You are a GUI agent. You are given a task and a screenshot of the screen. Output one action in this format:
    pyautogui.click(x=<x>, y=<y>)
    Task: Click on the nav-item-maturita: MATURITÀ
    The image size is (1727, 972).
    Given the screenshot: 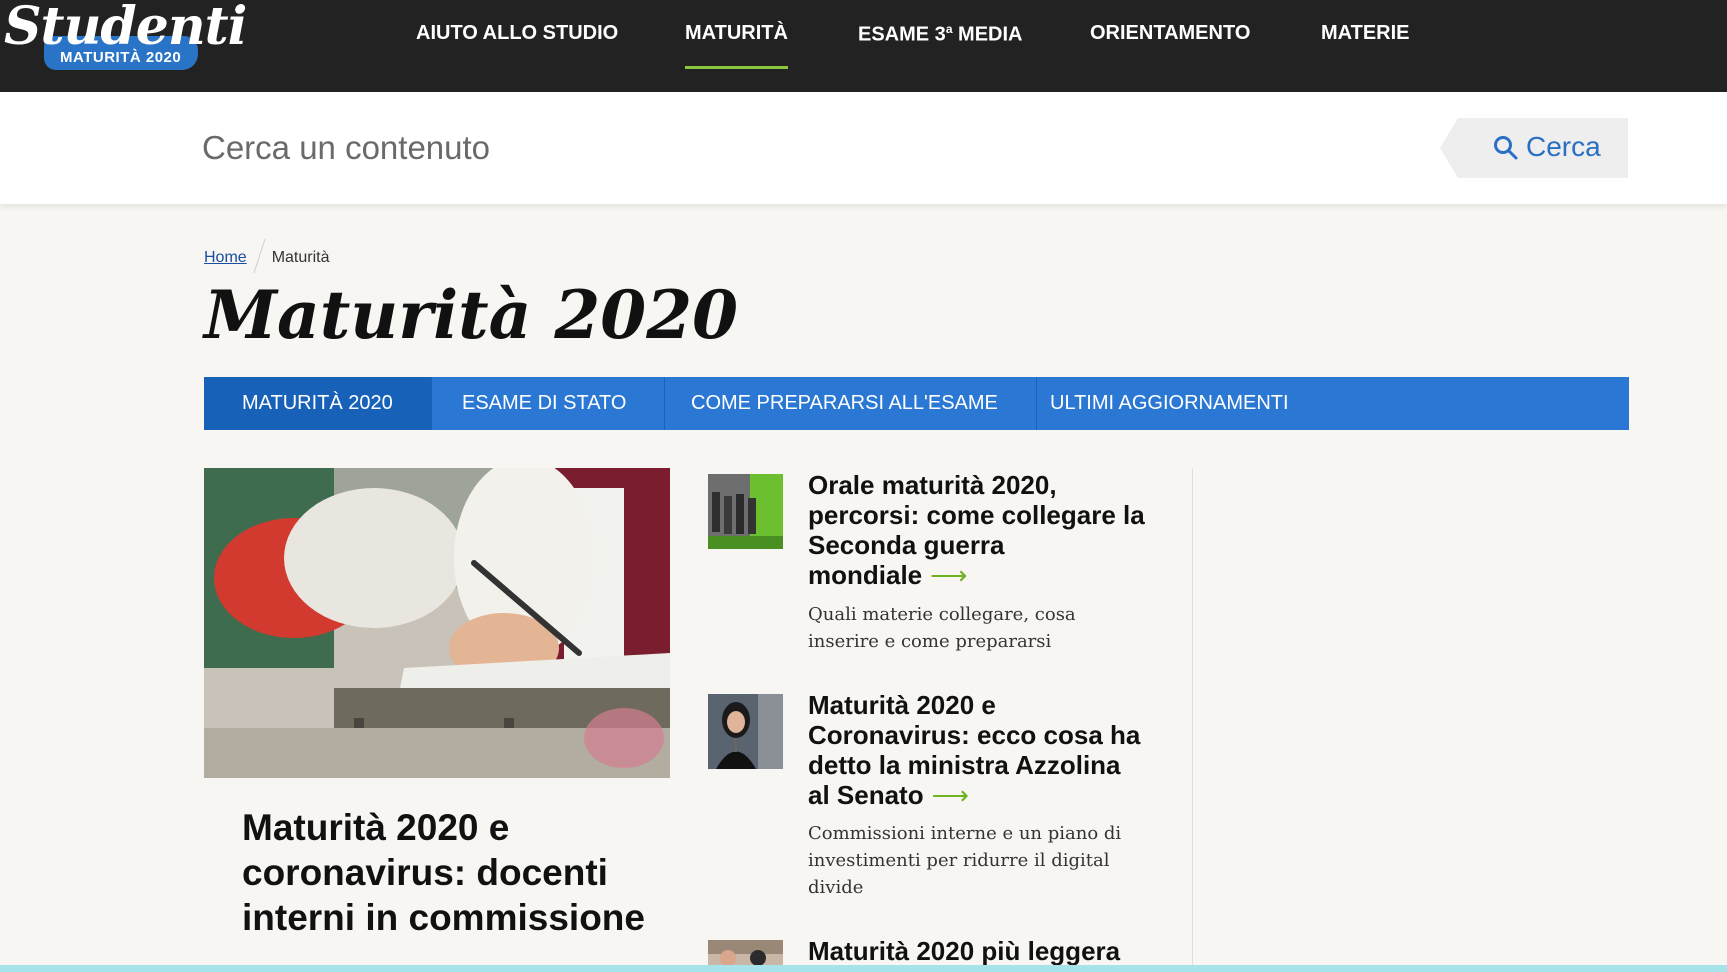 What is the action you would take?
    pyautogui.click(x=736, y=45)
    